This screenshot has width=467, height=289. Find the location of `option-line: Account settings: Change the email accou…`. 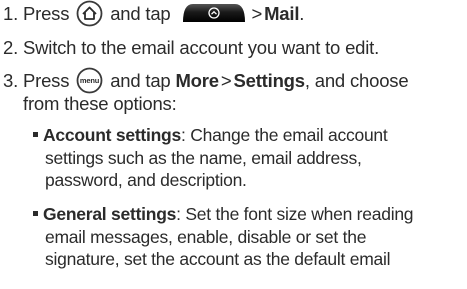

option-line: Account settings: Change the email accou… is located at coordinates (209, 135).